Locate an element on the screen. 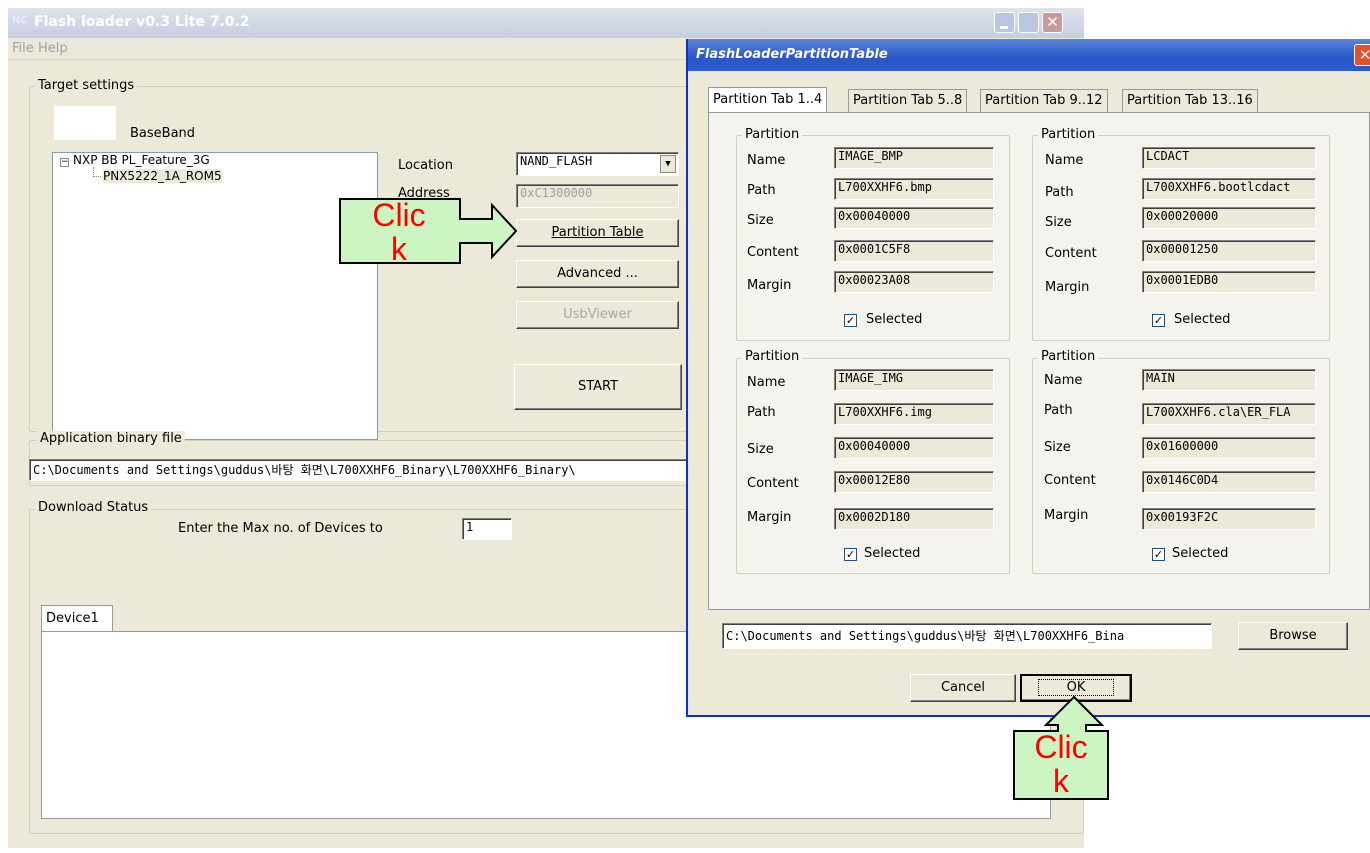 The height and width of the screenshot is (853, 1370). tab-partition-9-12: Partition Tab 9..12 is located at coordinates (1044, 101).